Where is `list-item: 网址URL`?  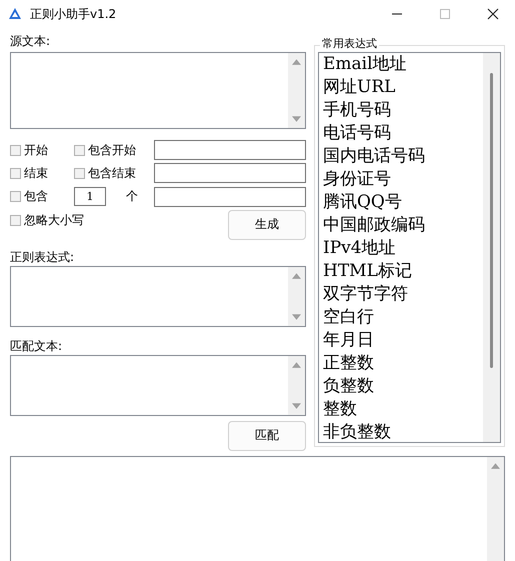
list-item: 网址URL is located at coordinates (403, 87).